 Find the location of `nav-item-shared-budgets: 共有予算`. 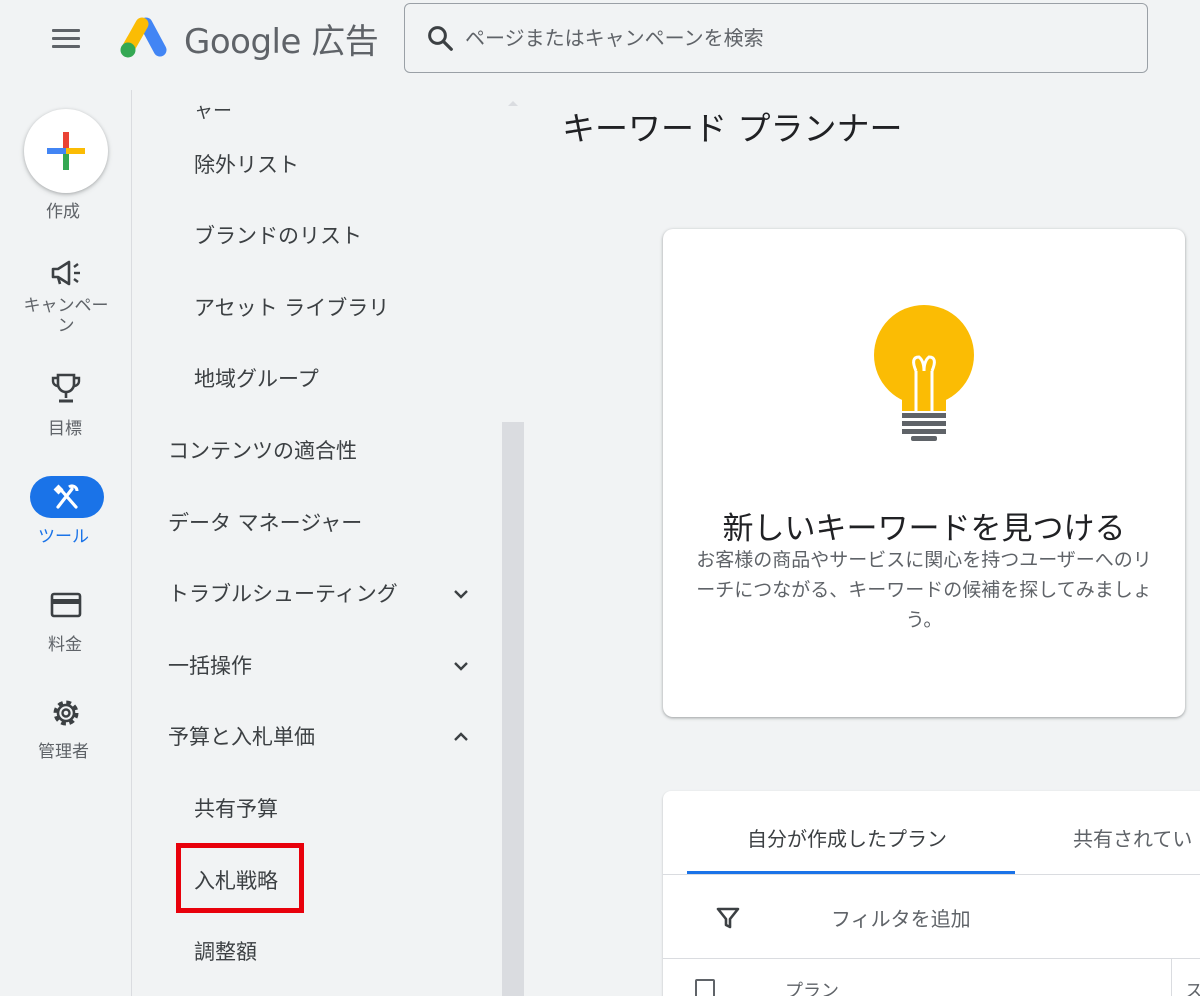

nav-item-shared-budgets: 共有予算 is located at coordinates (236, 808).